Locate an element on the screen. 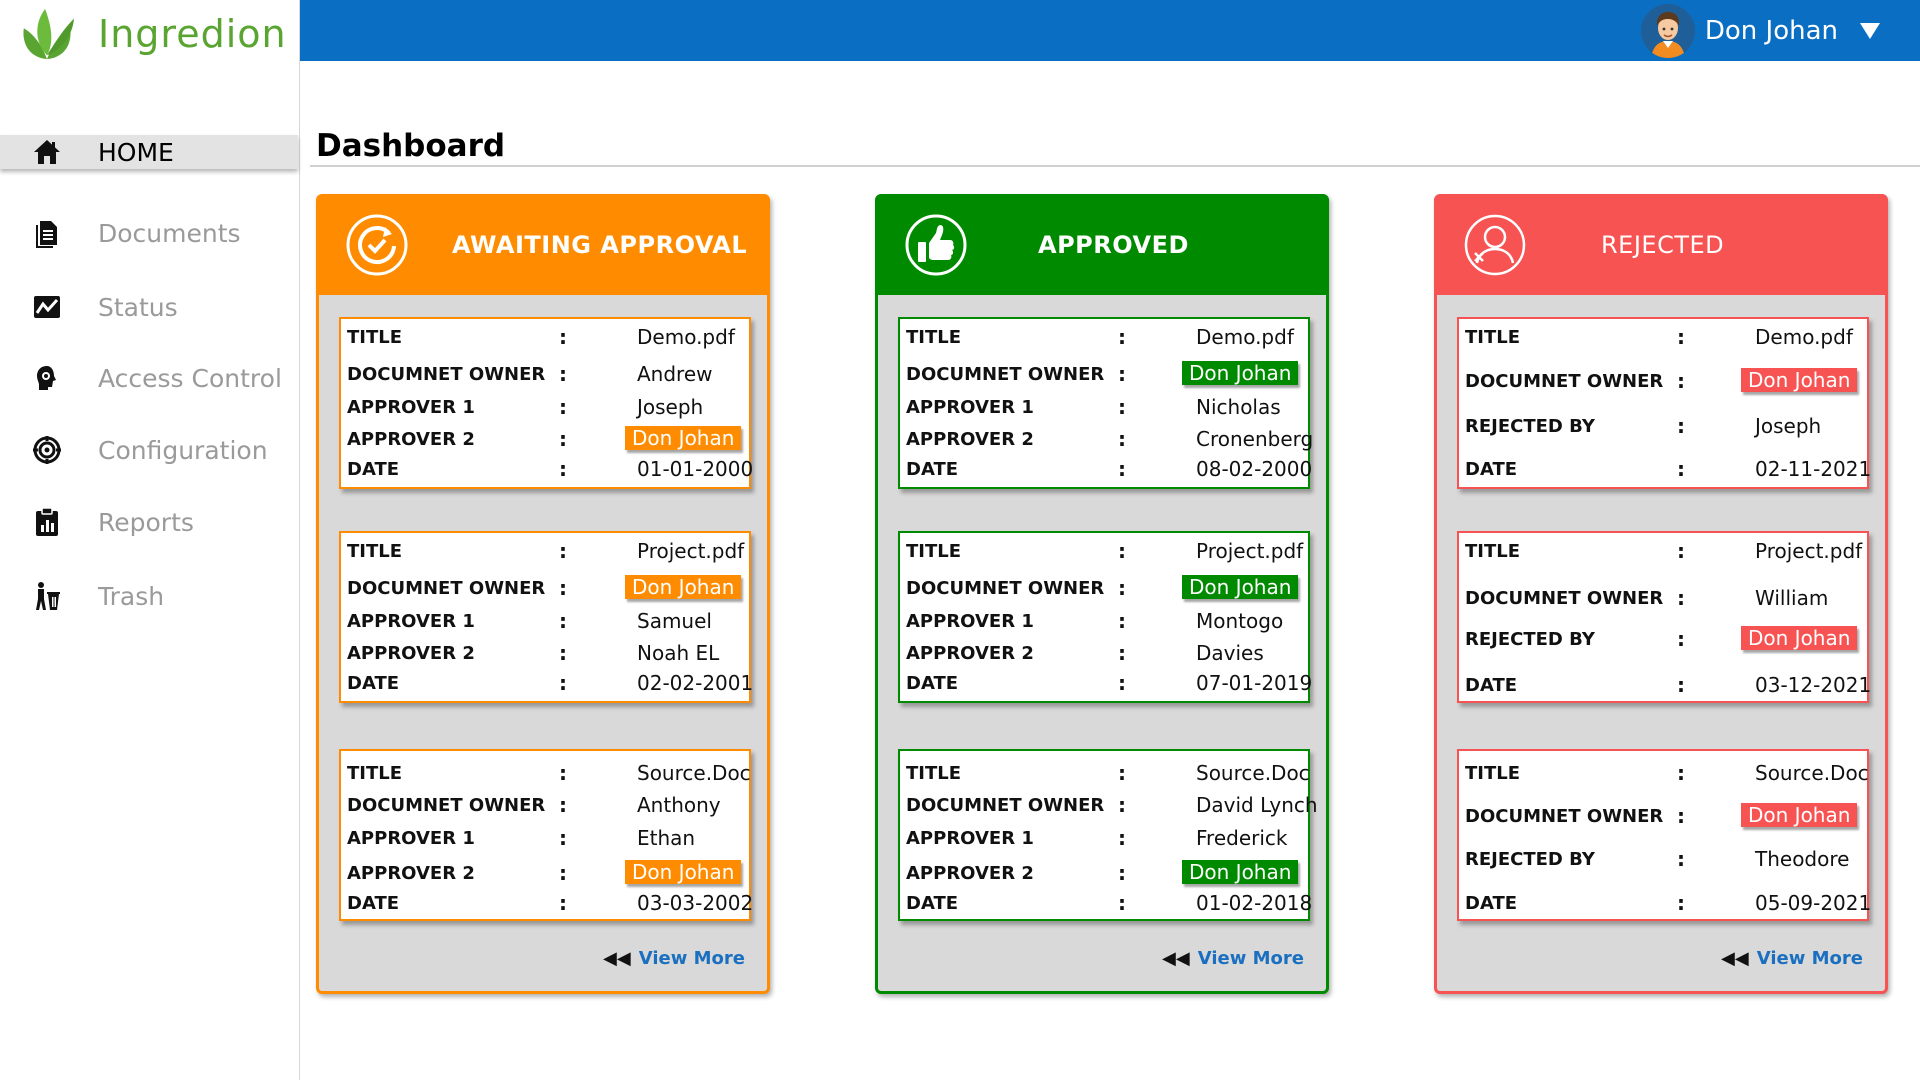 Image resolution: width=1920 pixels, height=1080 pixels. card-row-rejected-by: REJECTED BY: Don Johan is located at coordinates (1663, 640).